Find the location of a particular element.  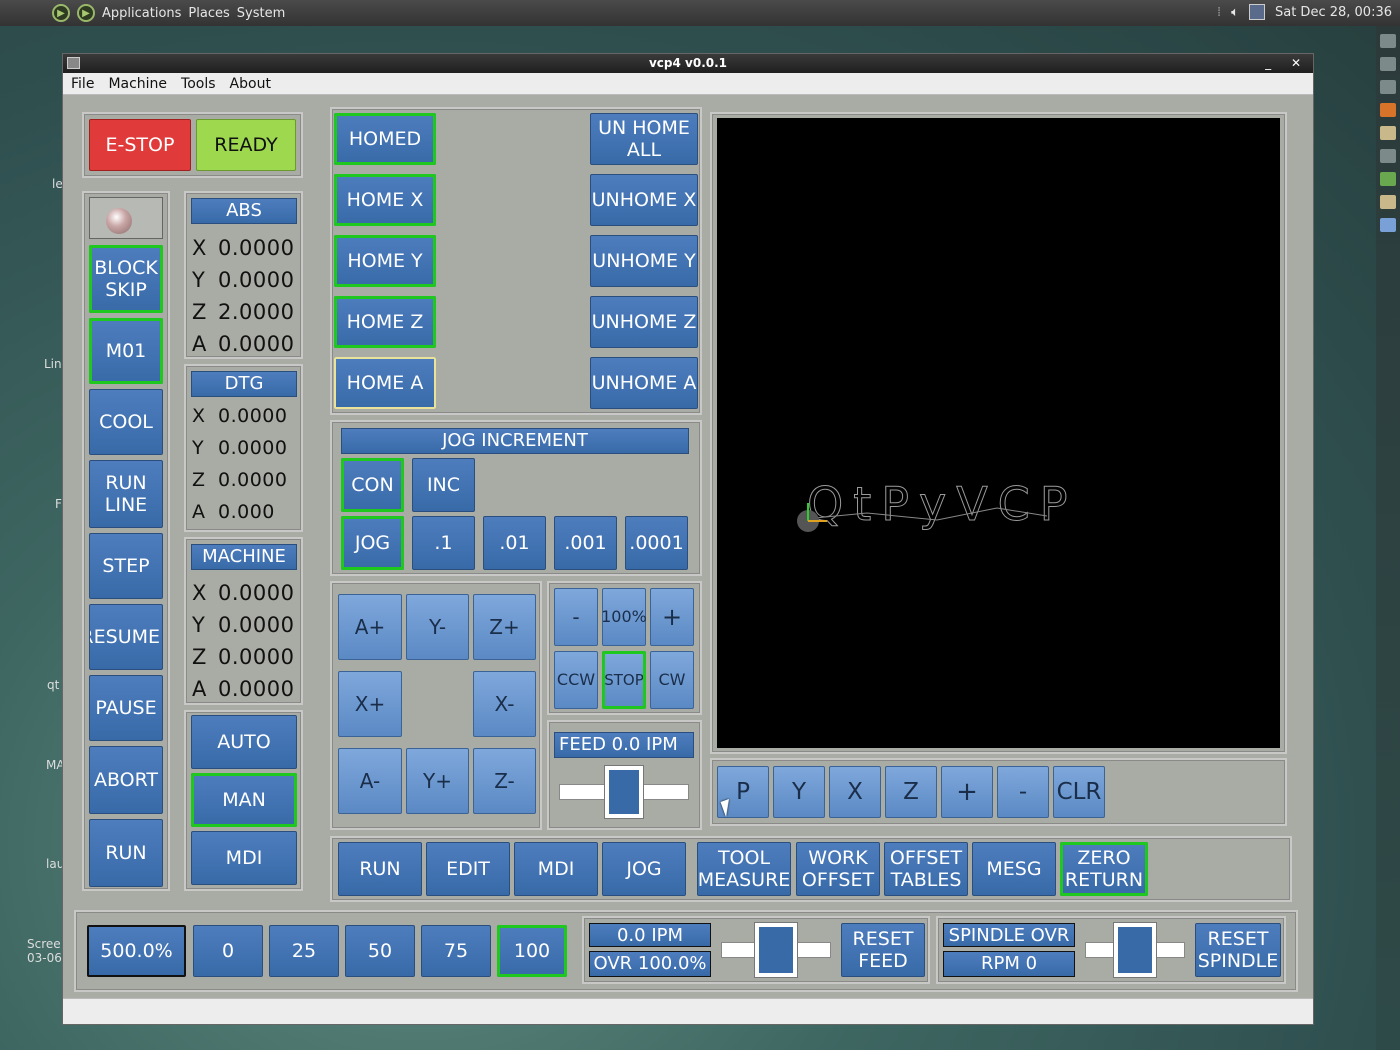

pause-button: PAUSE is located at coordinates (126, 708).